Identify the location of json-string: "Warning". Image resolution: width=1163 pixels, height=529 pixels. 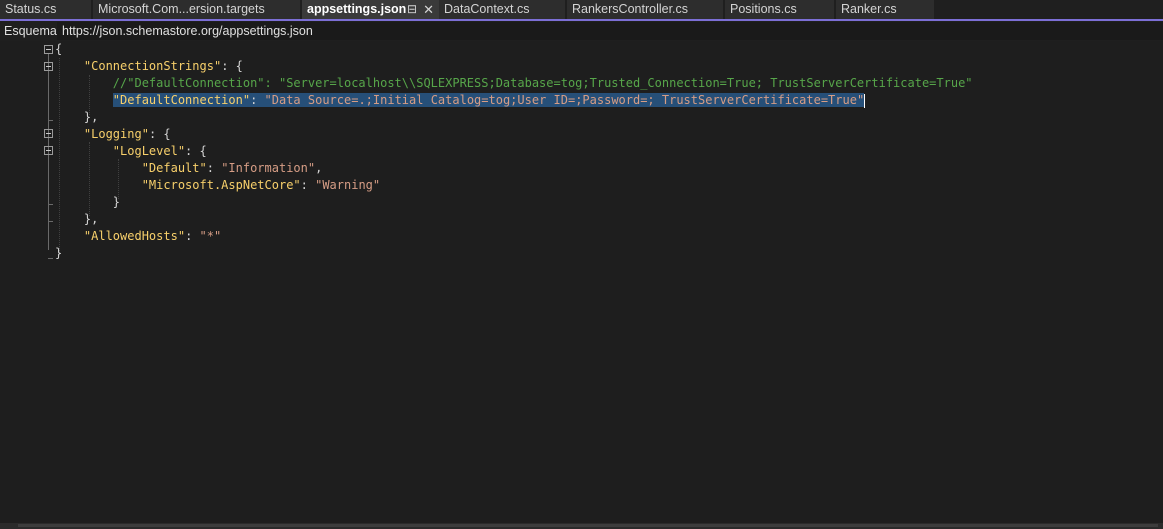
(348, 185).